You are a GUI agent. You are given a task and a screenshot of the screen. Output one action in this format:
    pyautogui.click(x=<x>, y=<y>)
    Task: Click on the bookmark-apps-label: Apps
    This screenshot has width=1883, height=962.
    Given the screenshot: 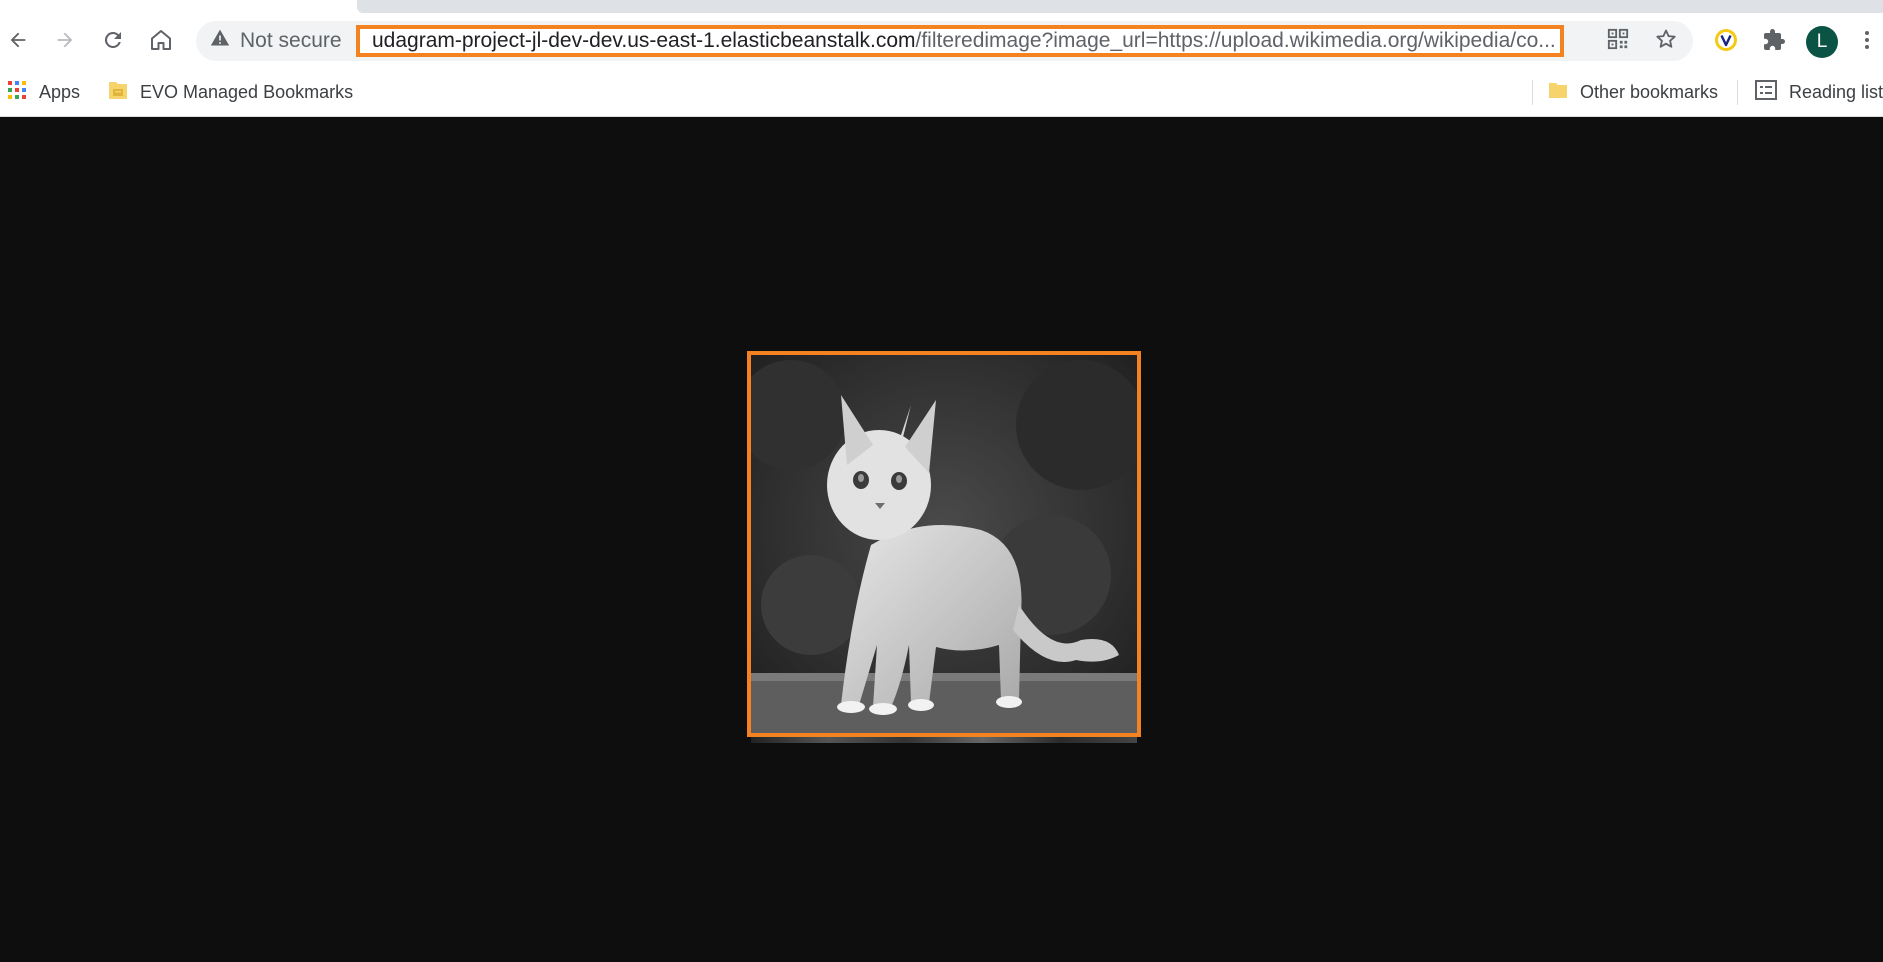 What is the action you would take?
    pyautogui.click(x=60, y=91)
    